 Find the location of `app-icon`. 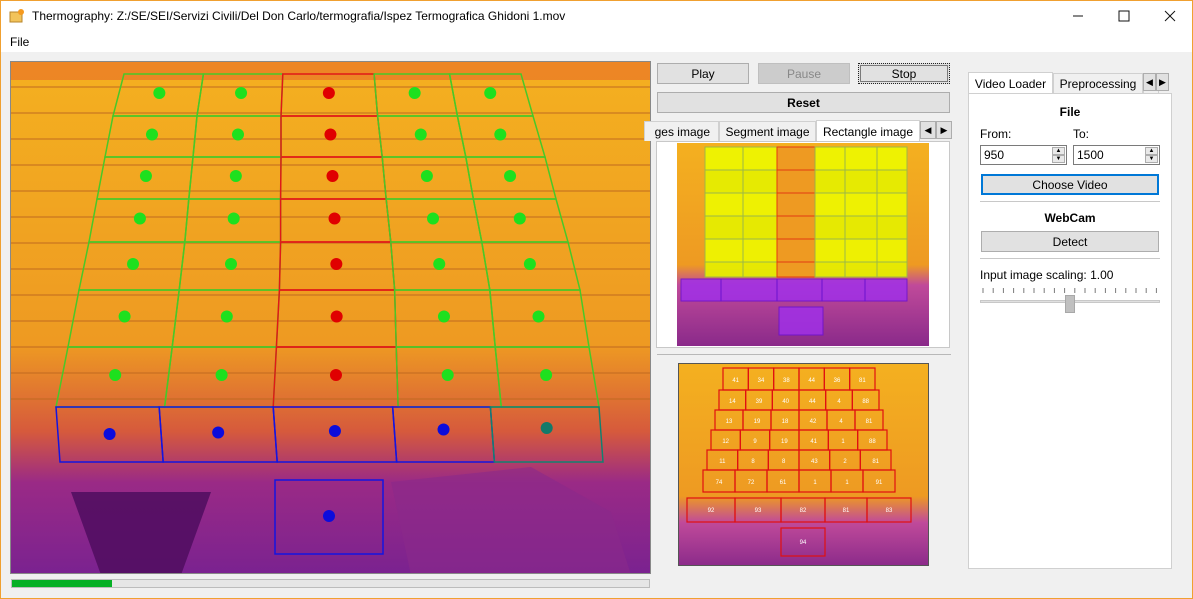

app-icon is located at coordinates (16, 16).